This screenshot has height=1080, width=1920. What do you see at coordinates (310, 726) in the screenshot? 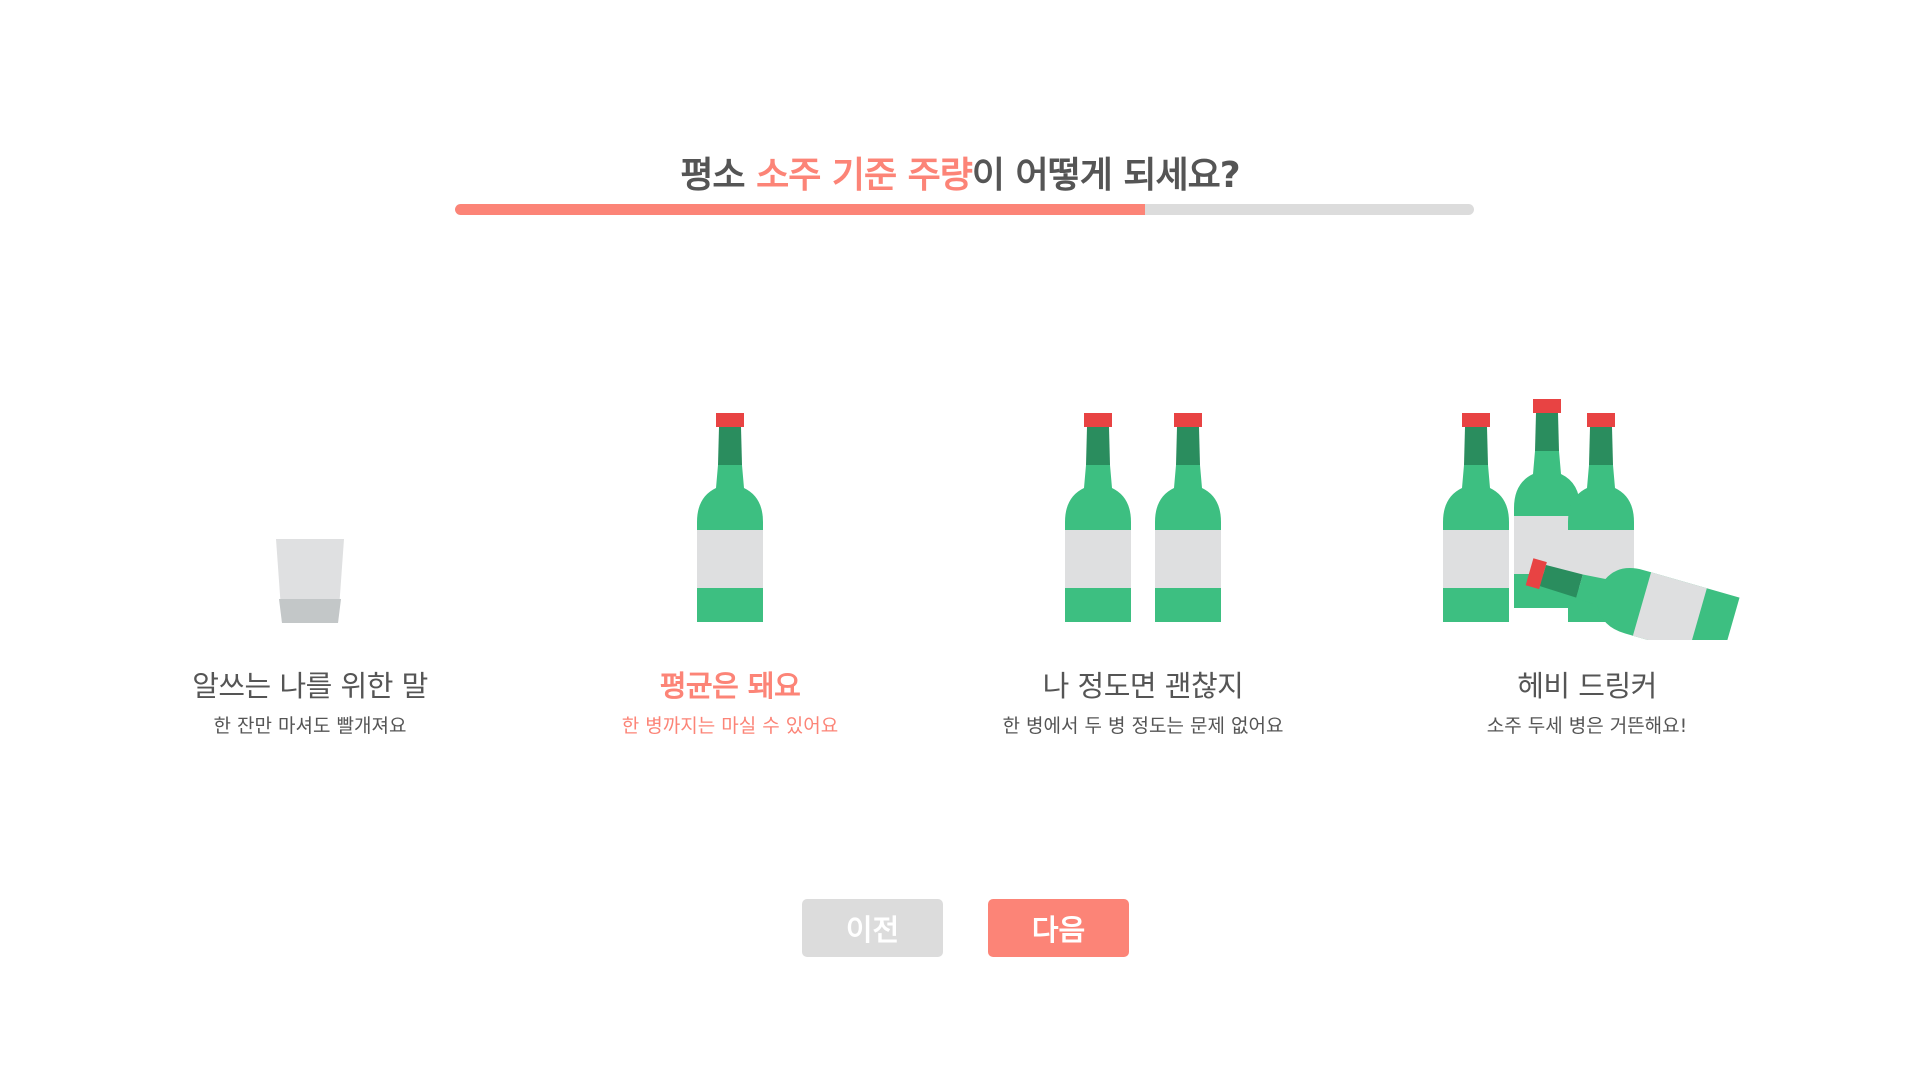
I see `option-description: 한 잔만 마셔도 빨개져요` at bounding box center [310, 726].